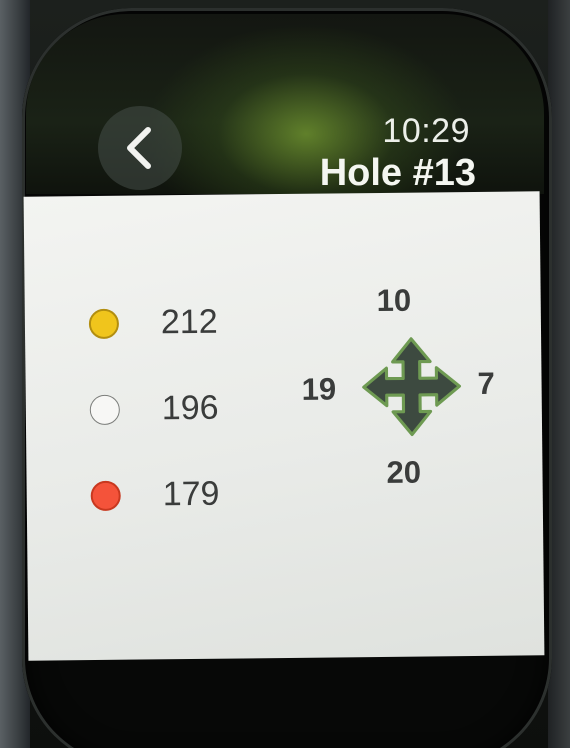 This screenshot has height=748, width=570. What do you see at coordinates (486, 383) in the screenshot?
I see `wind-right-value: 7` at bounding box center [486, 383].